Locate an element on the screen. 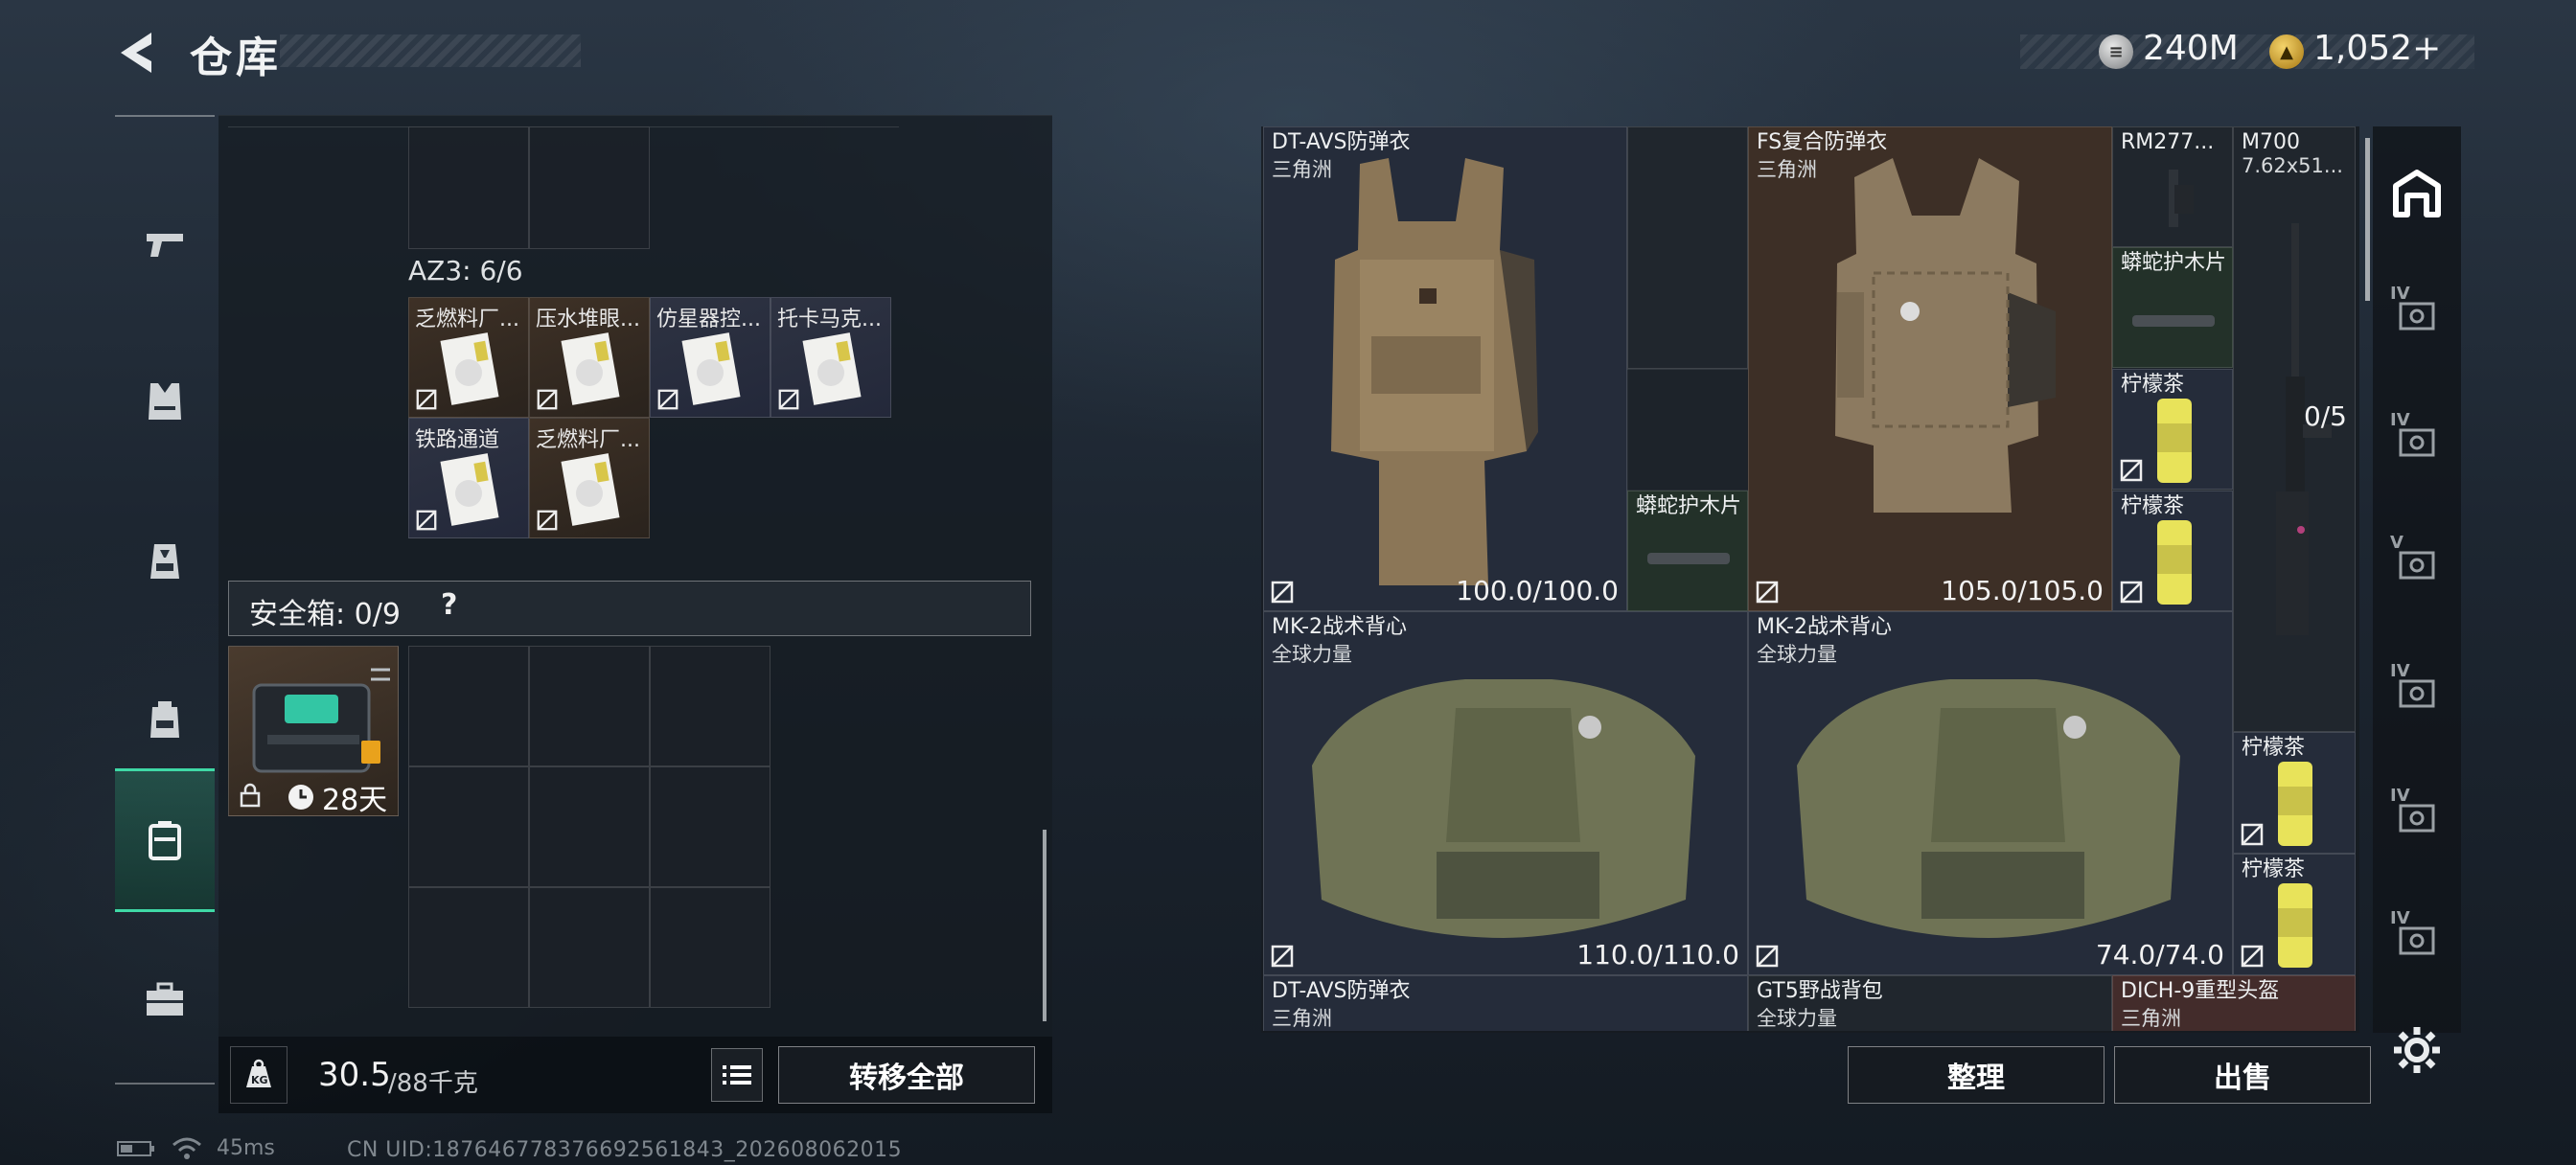  item-name: 蟒蛇护木片 is located at coordinates (2174, 263).